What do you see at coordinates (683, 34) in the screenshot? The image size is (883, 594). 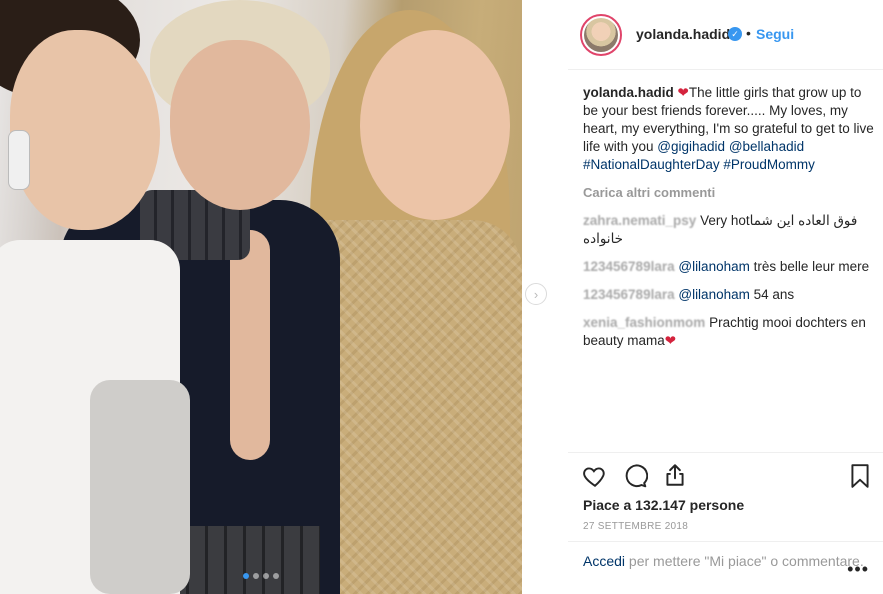 I see `header-username: yolanda.hadid` at bounding box center [683, 34].